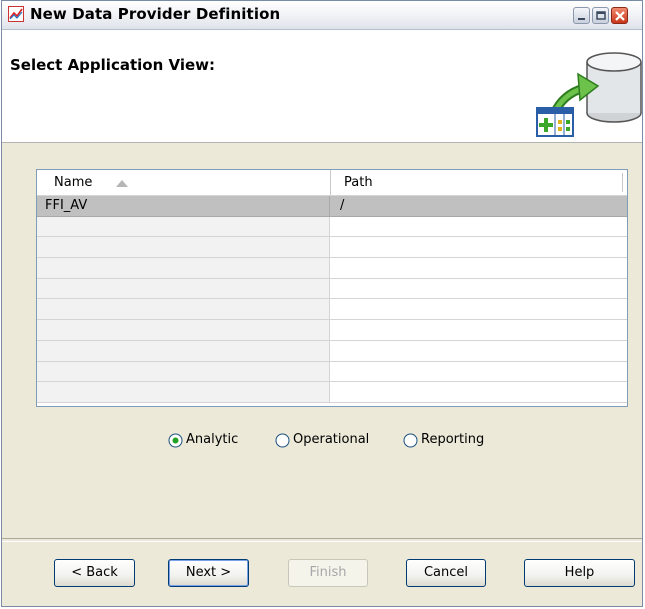  Describe the element at coordinates (579, 573) in the screenshot. I see `help-button: Help` at that location.